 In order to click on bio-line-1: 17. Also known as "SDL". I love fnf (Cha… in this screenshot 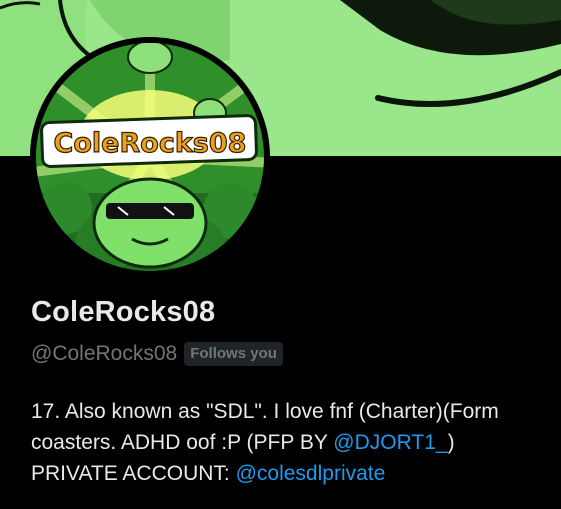, I will do `click(296, 411)`.